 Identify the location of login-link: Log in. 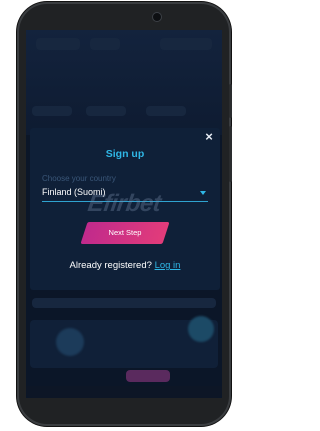
(168, 265).